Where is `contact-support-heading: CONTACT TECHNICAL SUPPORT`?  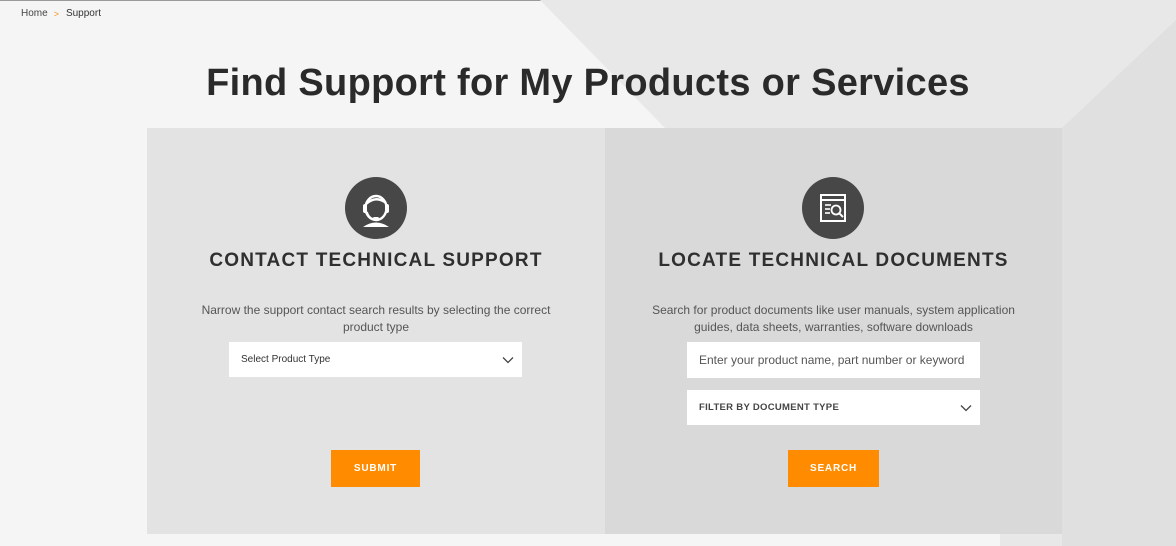
contact-support-heading: CONTACT TECHNICAL SUPPORT is located at coordinates (376, 260).